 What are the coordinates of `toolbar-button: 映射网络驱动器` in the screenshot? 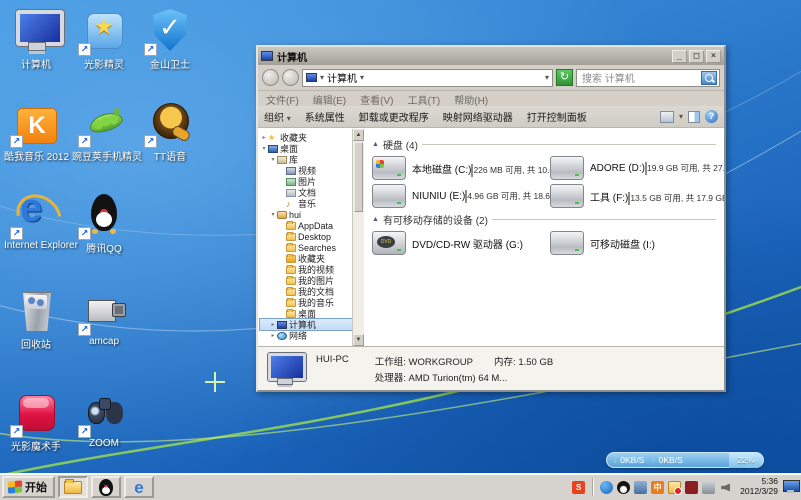 It's located at (478, 116).